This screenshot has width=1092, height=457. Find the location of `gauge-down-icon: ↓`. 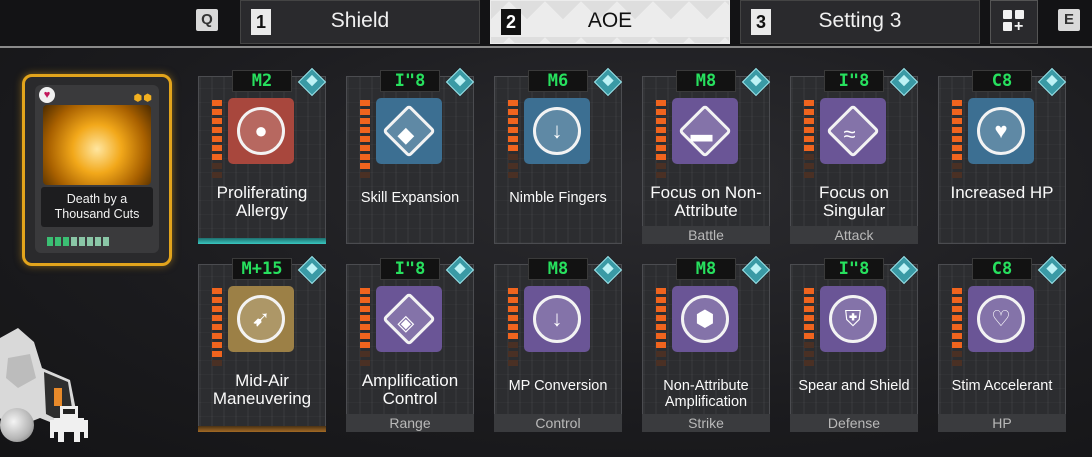

gauge-down-icon: ↓ is located at coordinates (557, 319).